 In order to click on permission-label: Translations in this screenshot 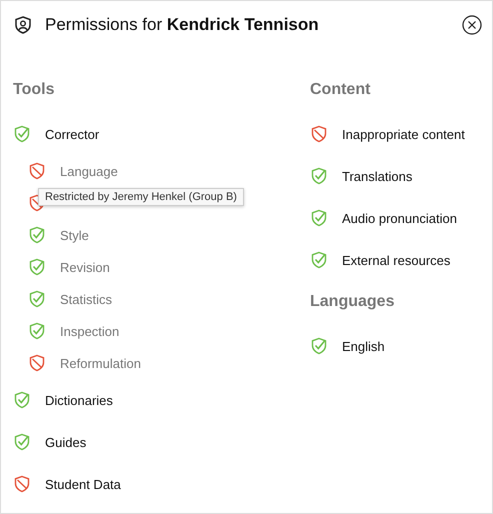, I will do `click(377, 176)`.